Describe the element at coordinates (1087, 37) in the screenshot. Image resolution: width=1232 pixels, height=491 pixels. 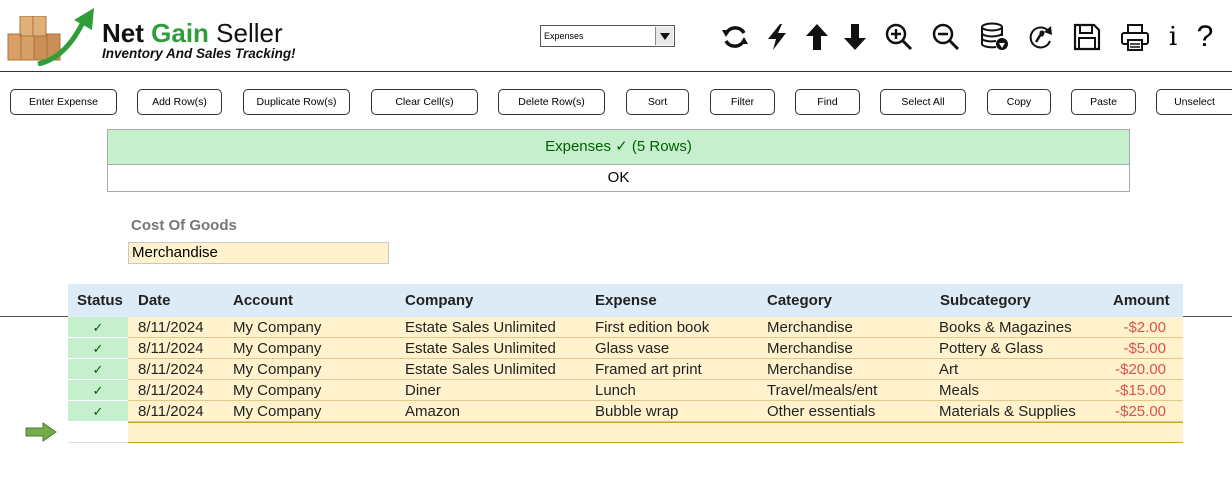
I see `save-icon` at that location.